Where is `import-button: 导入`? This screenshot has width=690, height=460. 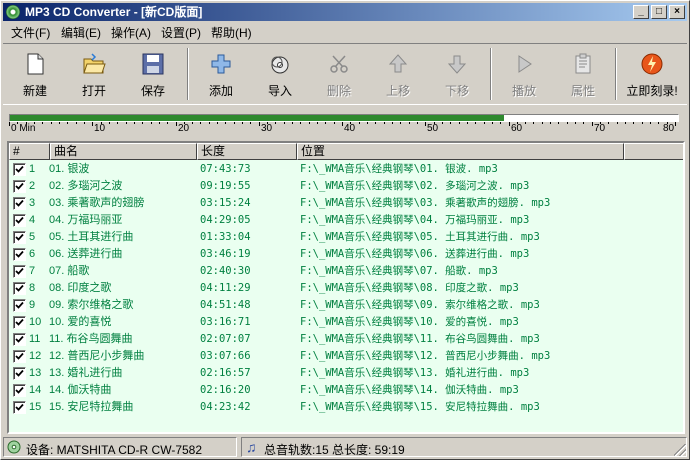 import-button: 导入 is located at coordinates (280, 74).